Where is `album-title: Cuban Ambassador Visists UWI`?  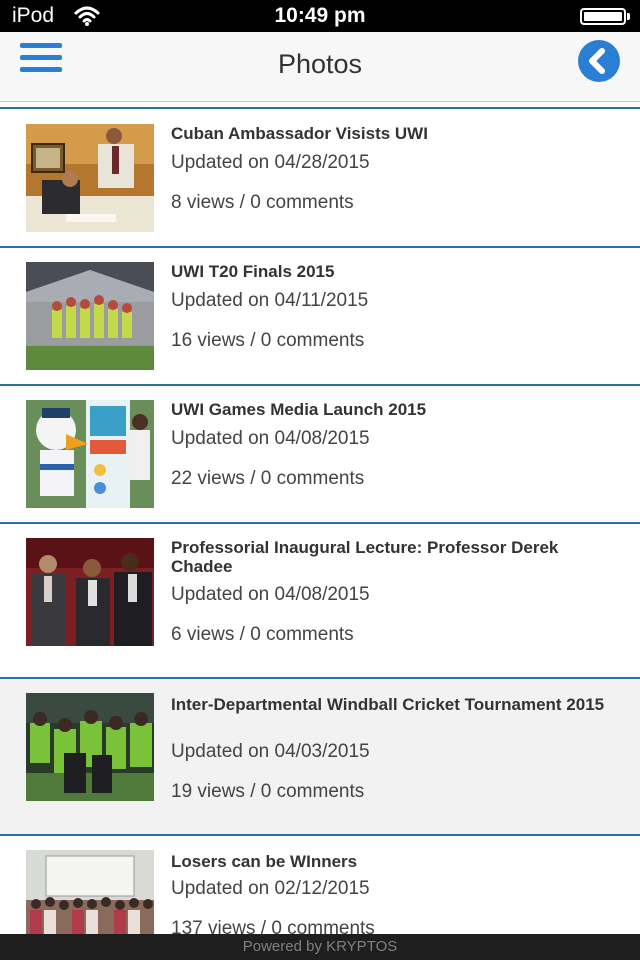 album-title: Cuban Ambassador Visists UWI is located at coordinates (299, 133).